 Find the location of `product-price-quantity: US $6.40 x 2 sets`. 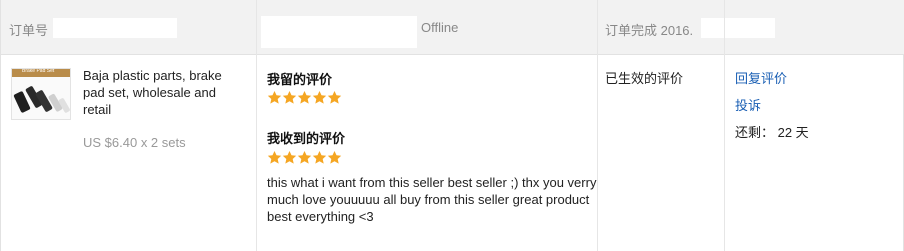

product-price-quantity: US $6.40 x 2 sets is located at coordinates (134, 142).